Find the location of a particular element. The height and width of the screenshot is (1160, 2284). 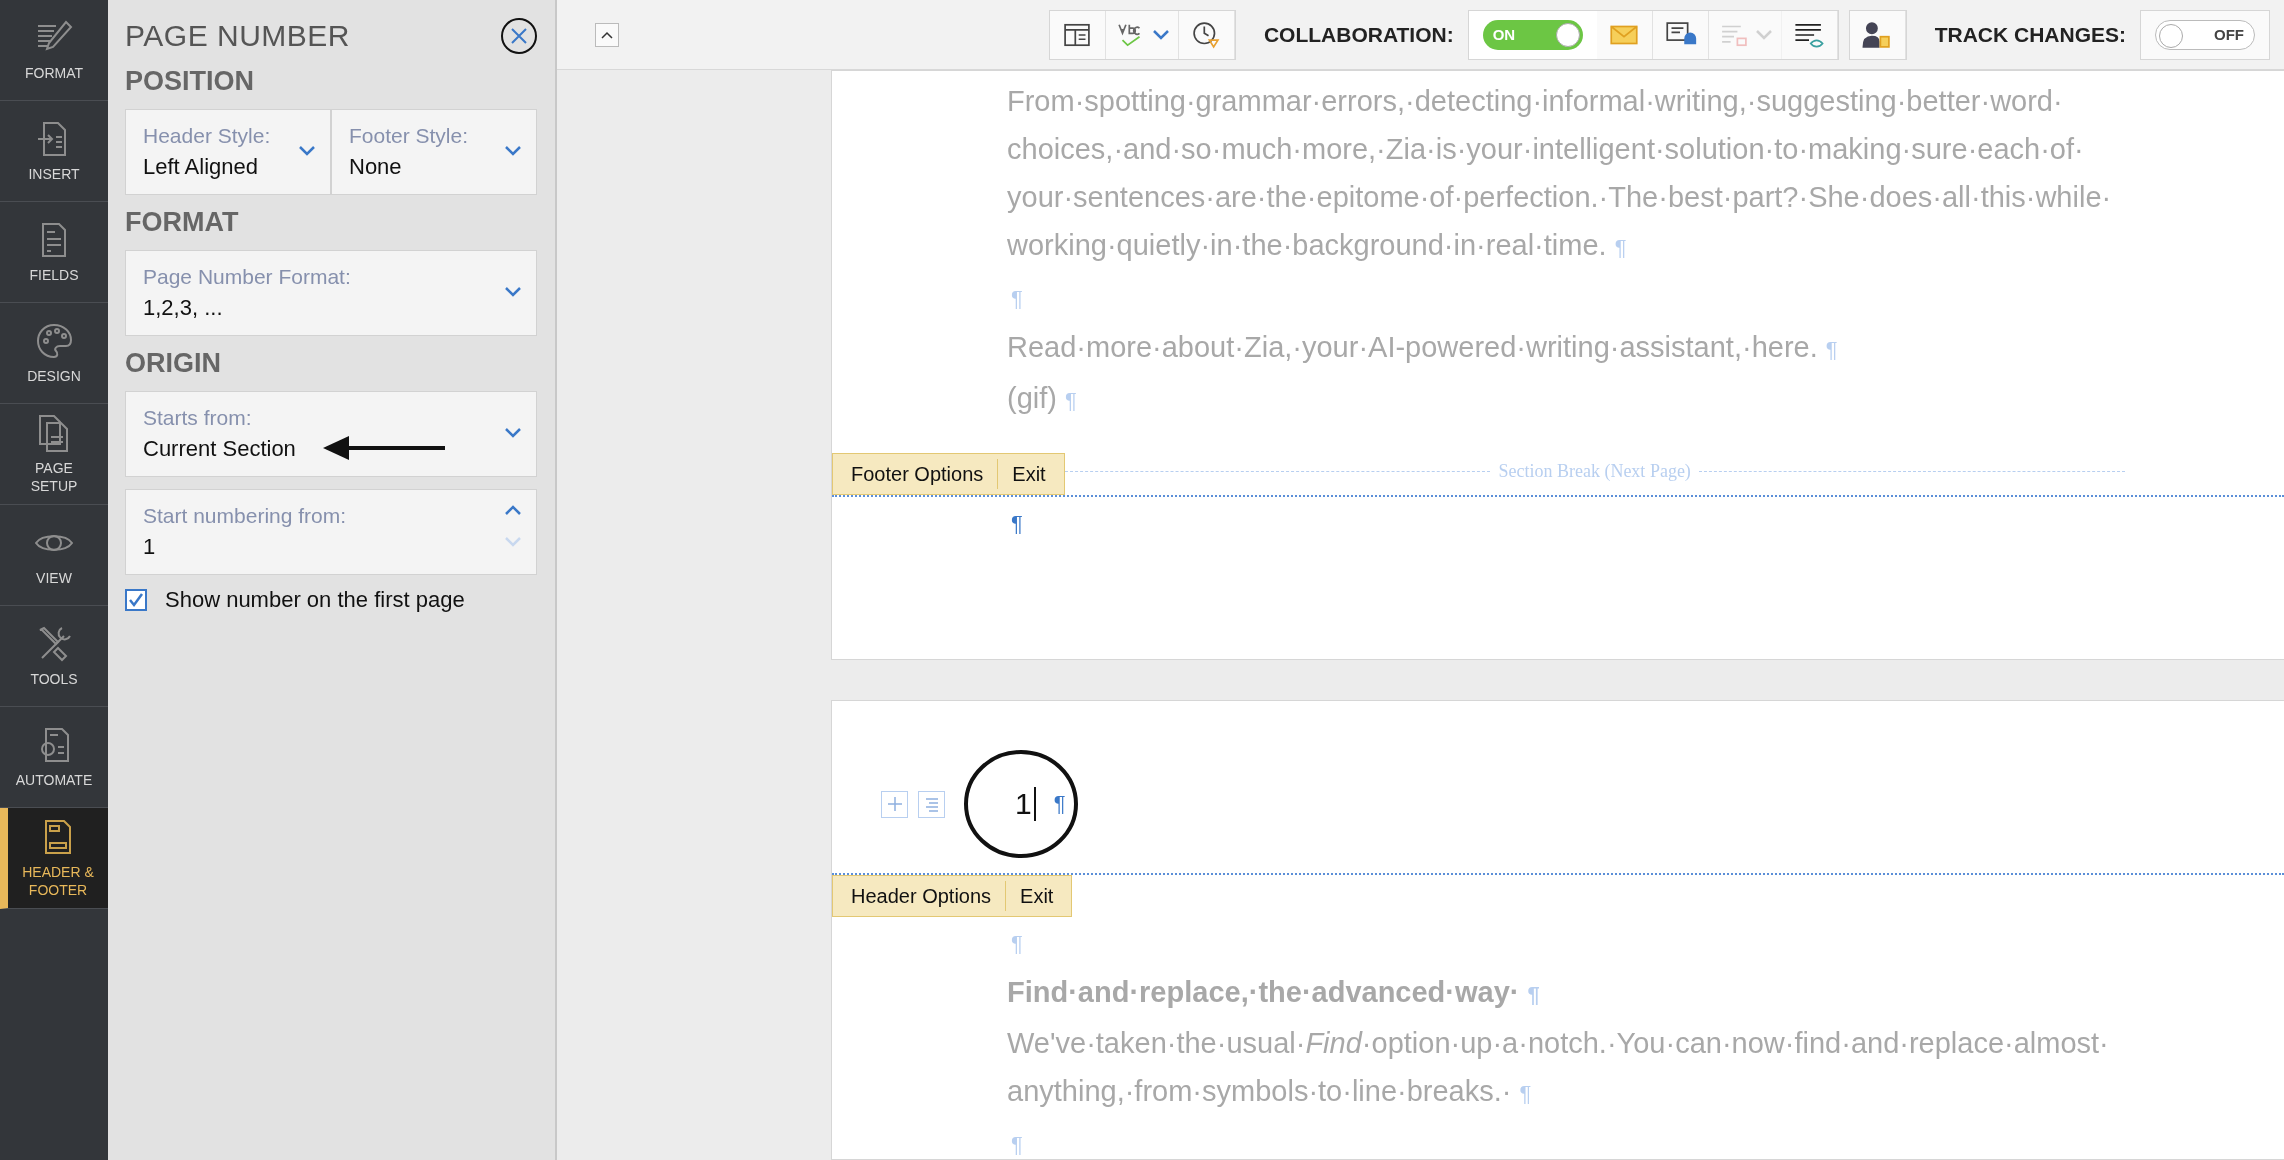

document-paragraph: From·spotting·grammar·errors,·detecting·informal·writing,·suggesting·better·word·choices,·and·so·much·more,·Zia·is·your·intelligent·solution·to·making·sure·each·of·your·sentences·are·the·epitome·of·perfection.·The·best·part?·She·does·all·this·while·working·quietly·in·the·background·in·real·time. ¶ is located at coordinates (1560, 173).